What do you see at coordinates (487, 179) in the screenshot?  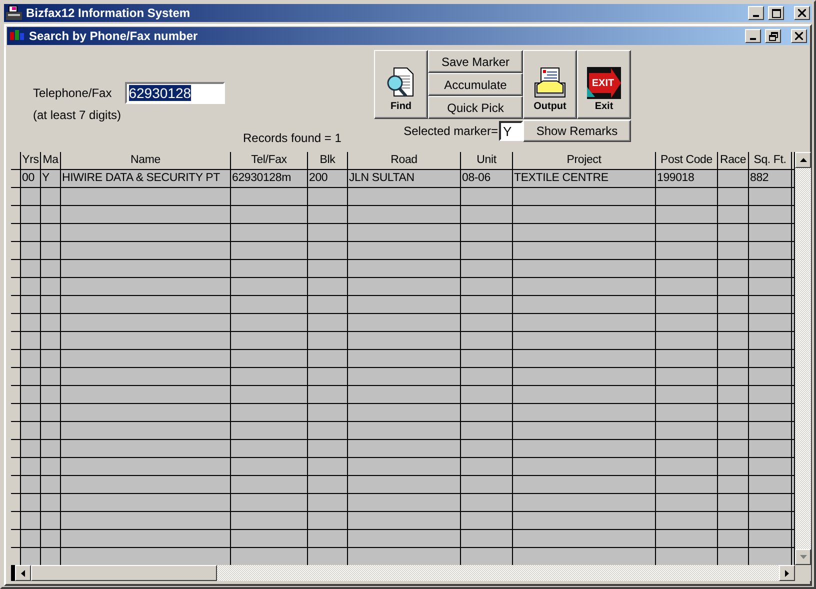 I see `table-cell: 08-06` at bounding box center [487, 179].